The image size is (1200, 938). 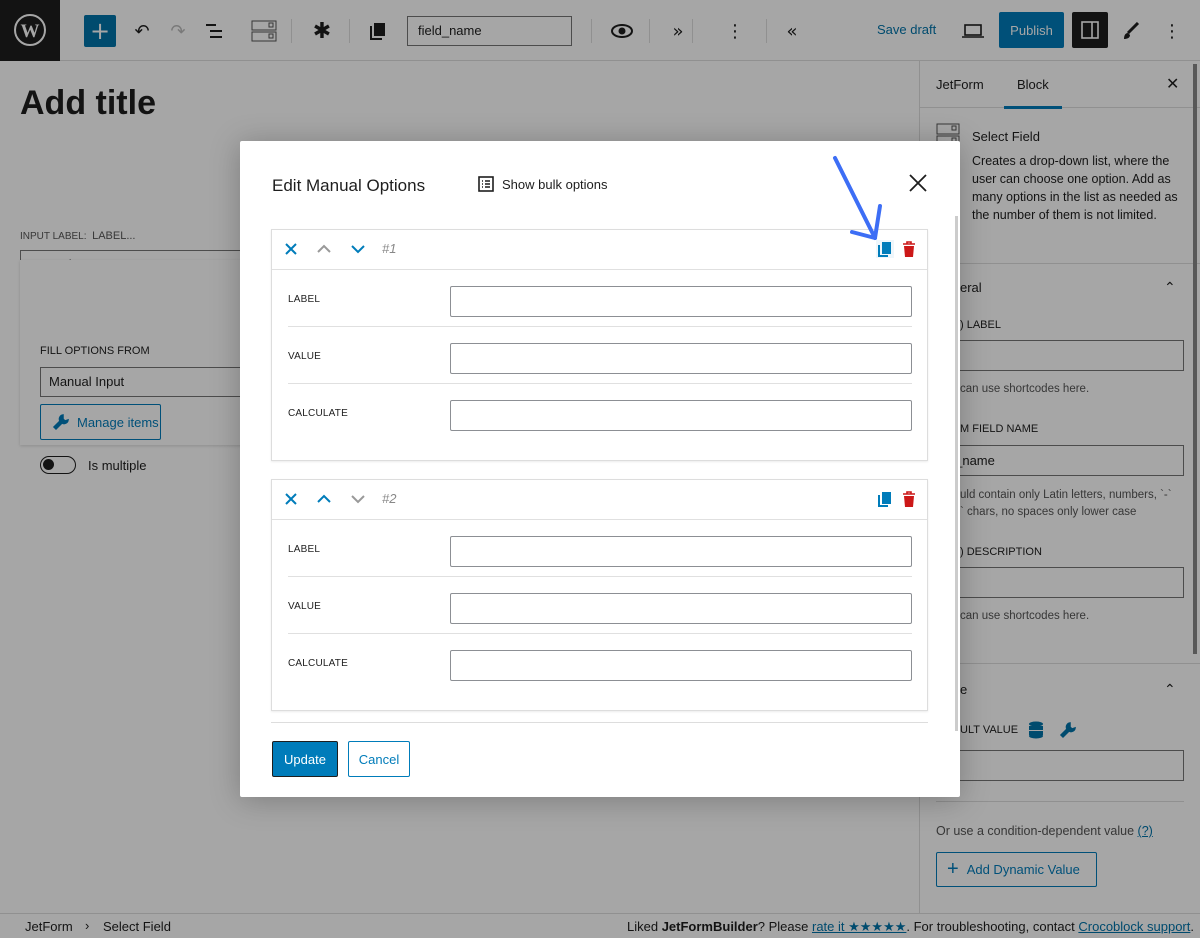 I want to click on option-number: #2, so click(x=389, y=498).